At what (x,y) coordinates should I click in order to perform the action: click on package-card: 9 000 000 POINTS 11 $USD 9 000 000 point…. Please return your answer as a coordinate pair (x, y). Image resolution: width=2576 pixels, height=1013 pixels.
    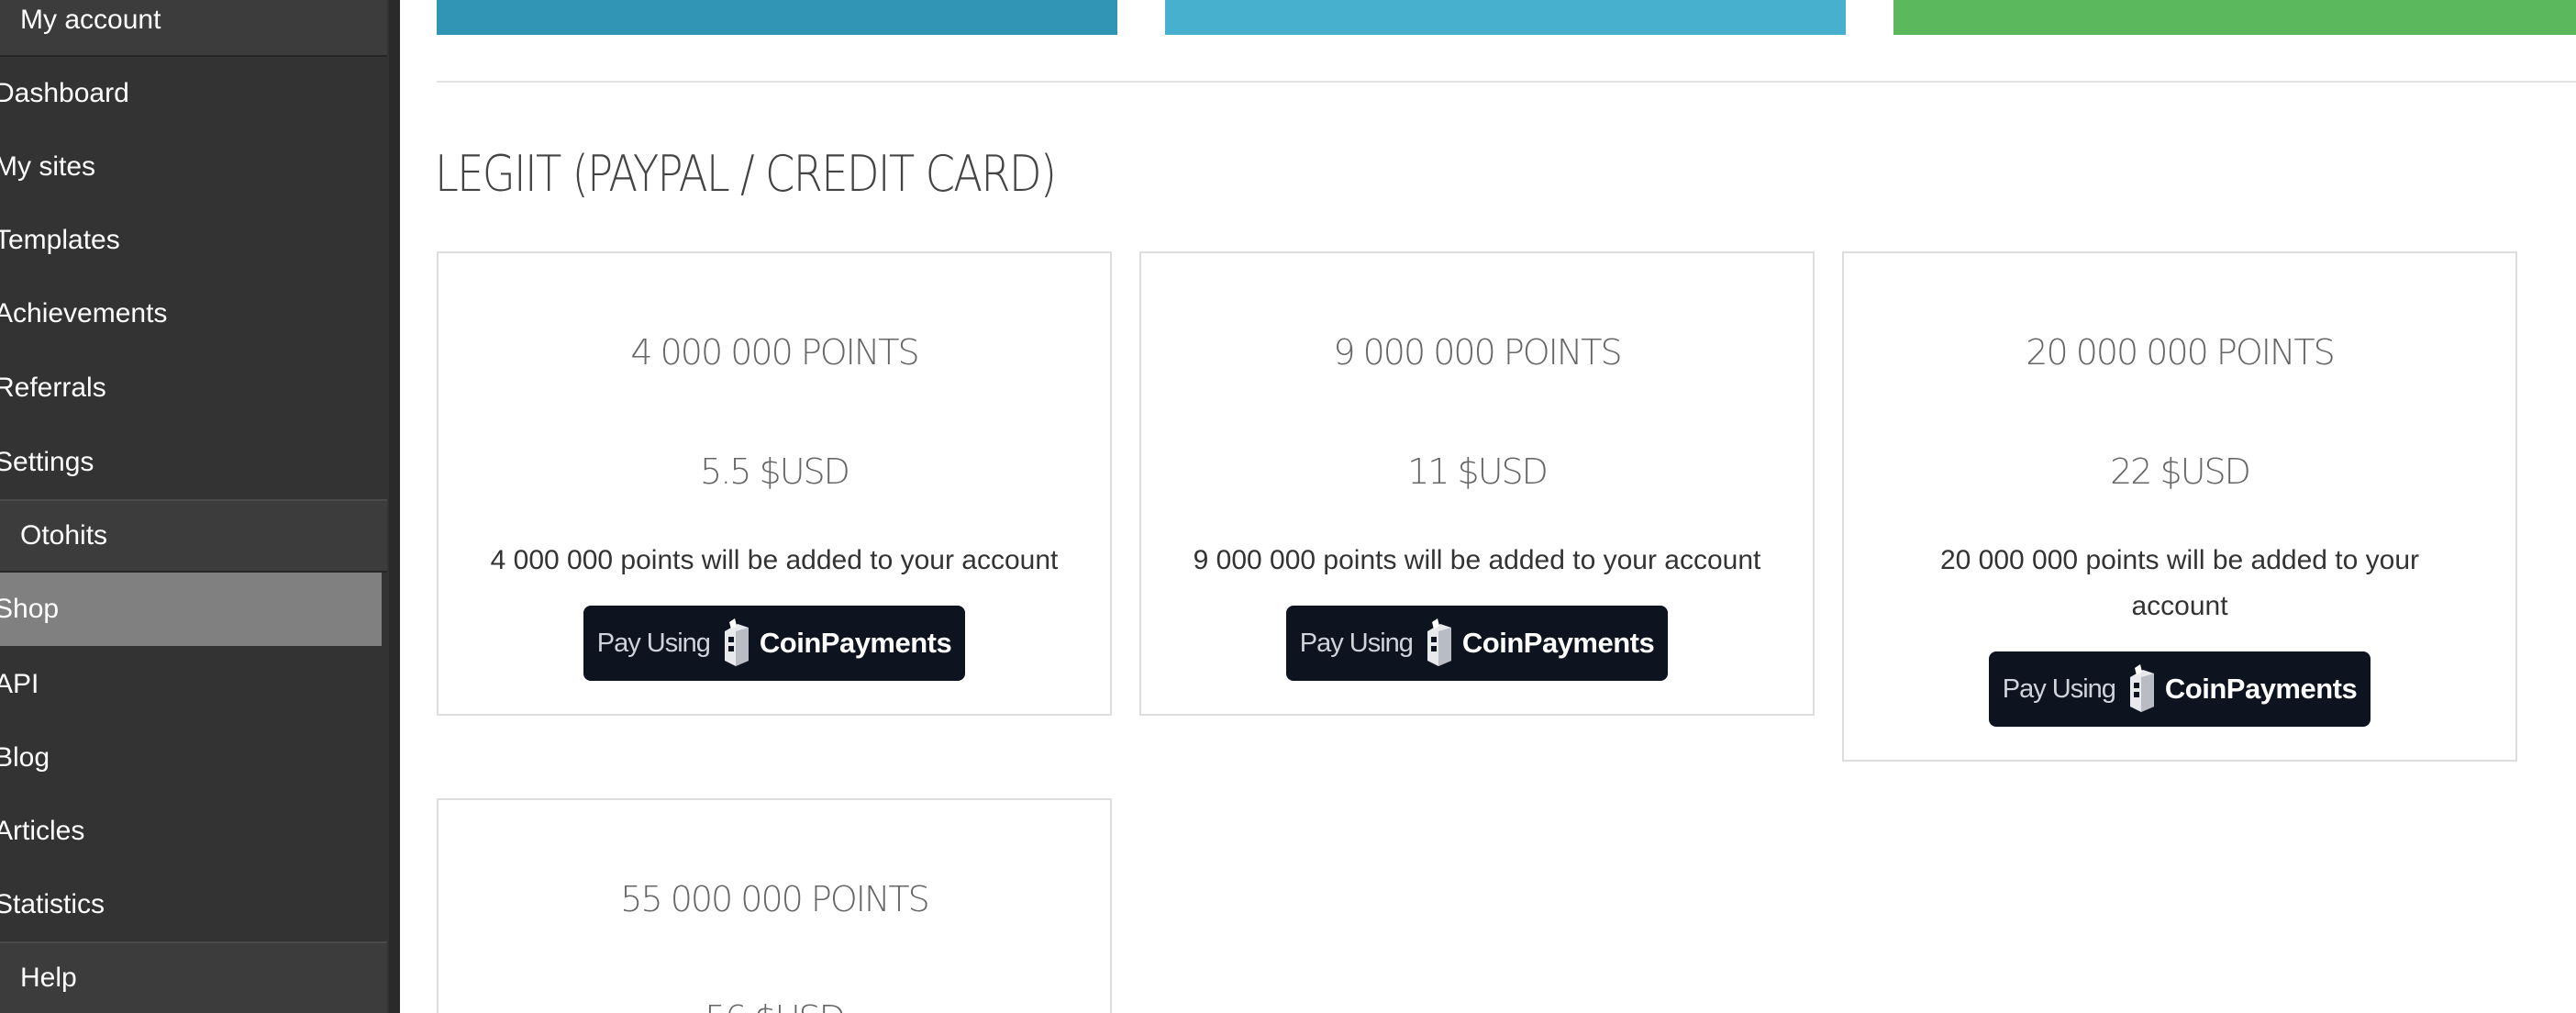
    Looking at the image, I should click on (1477, 483).